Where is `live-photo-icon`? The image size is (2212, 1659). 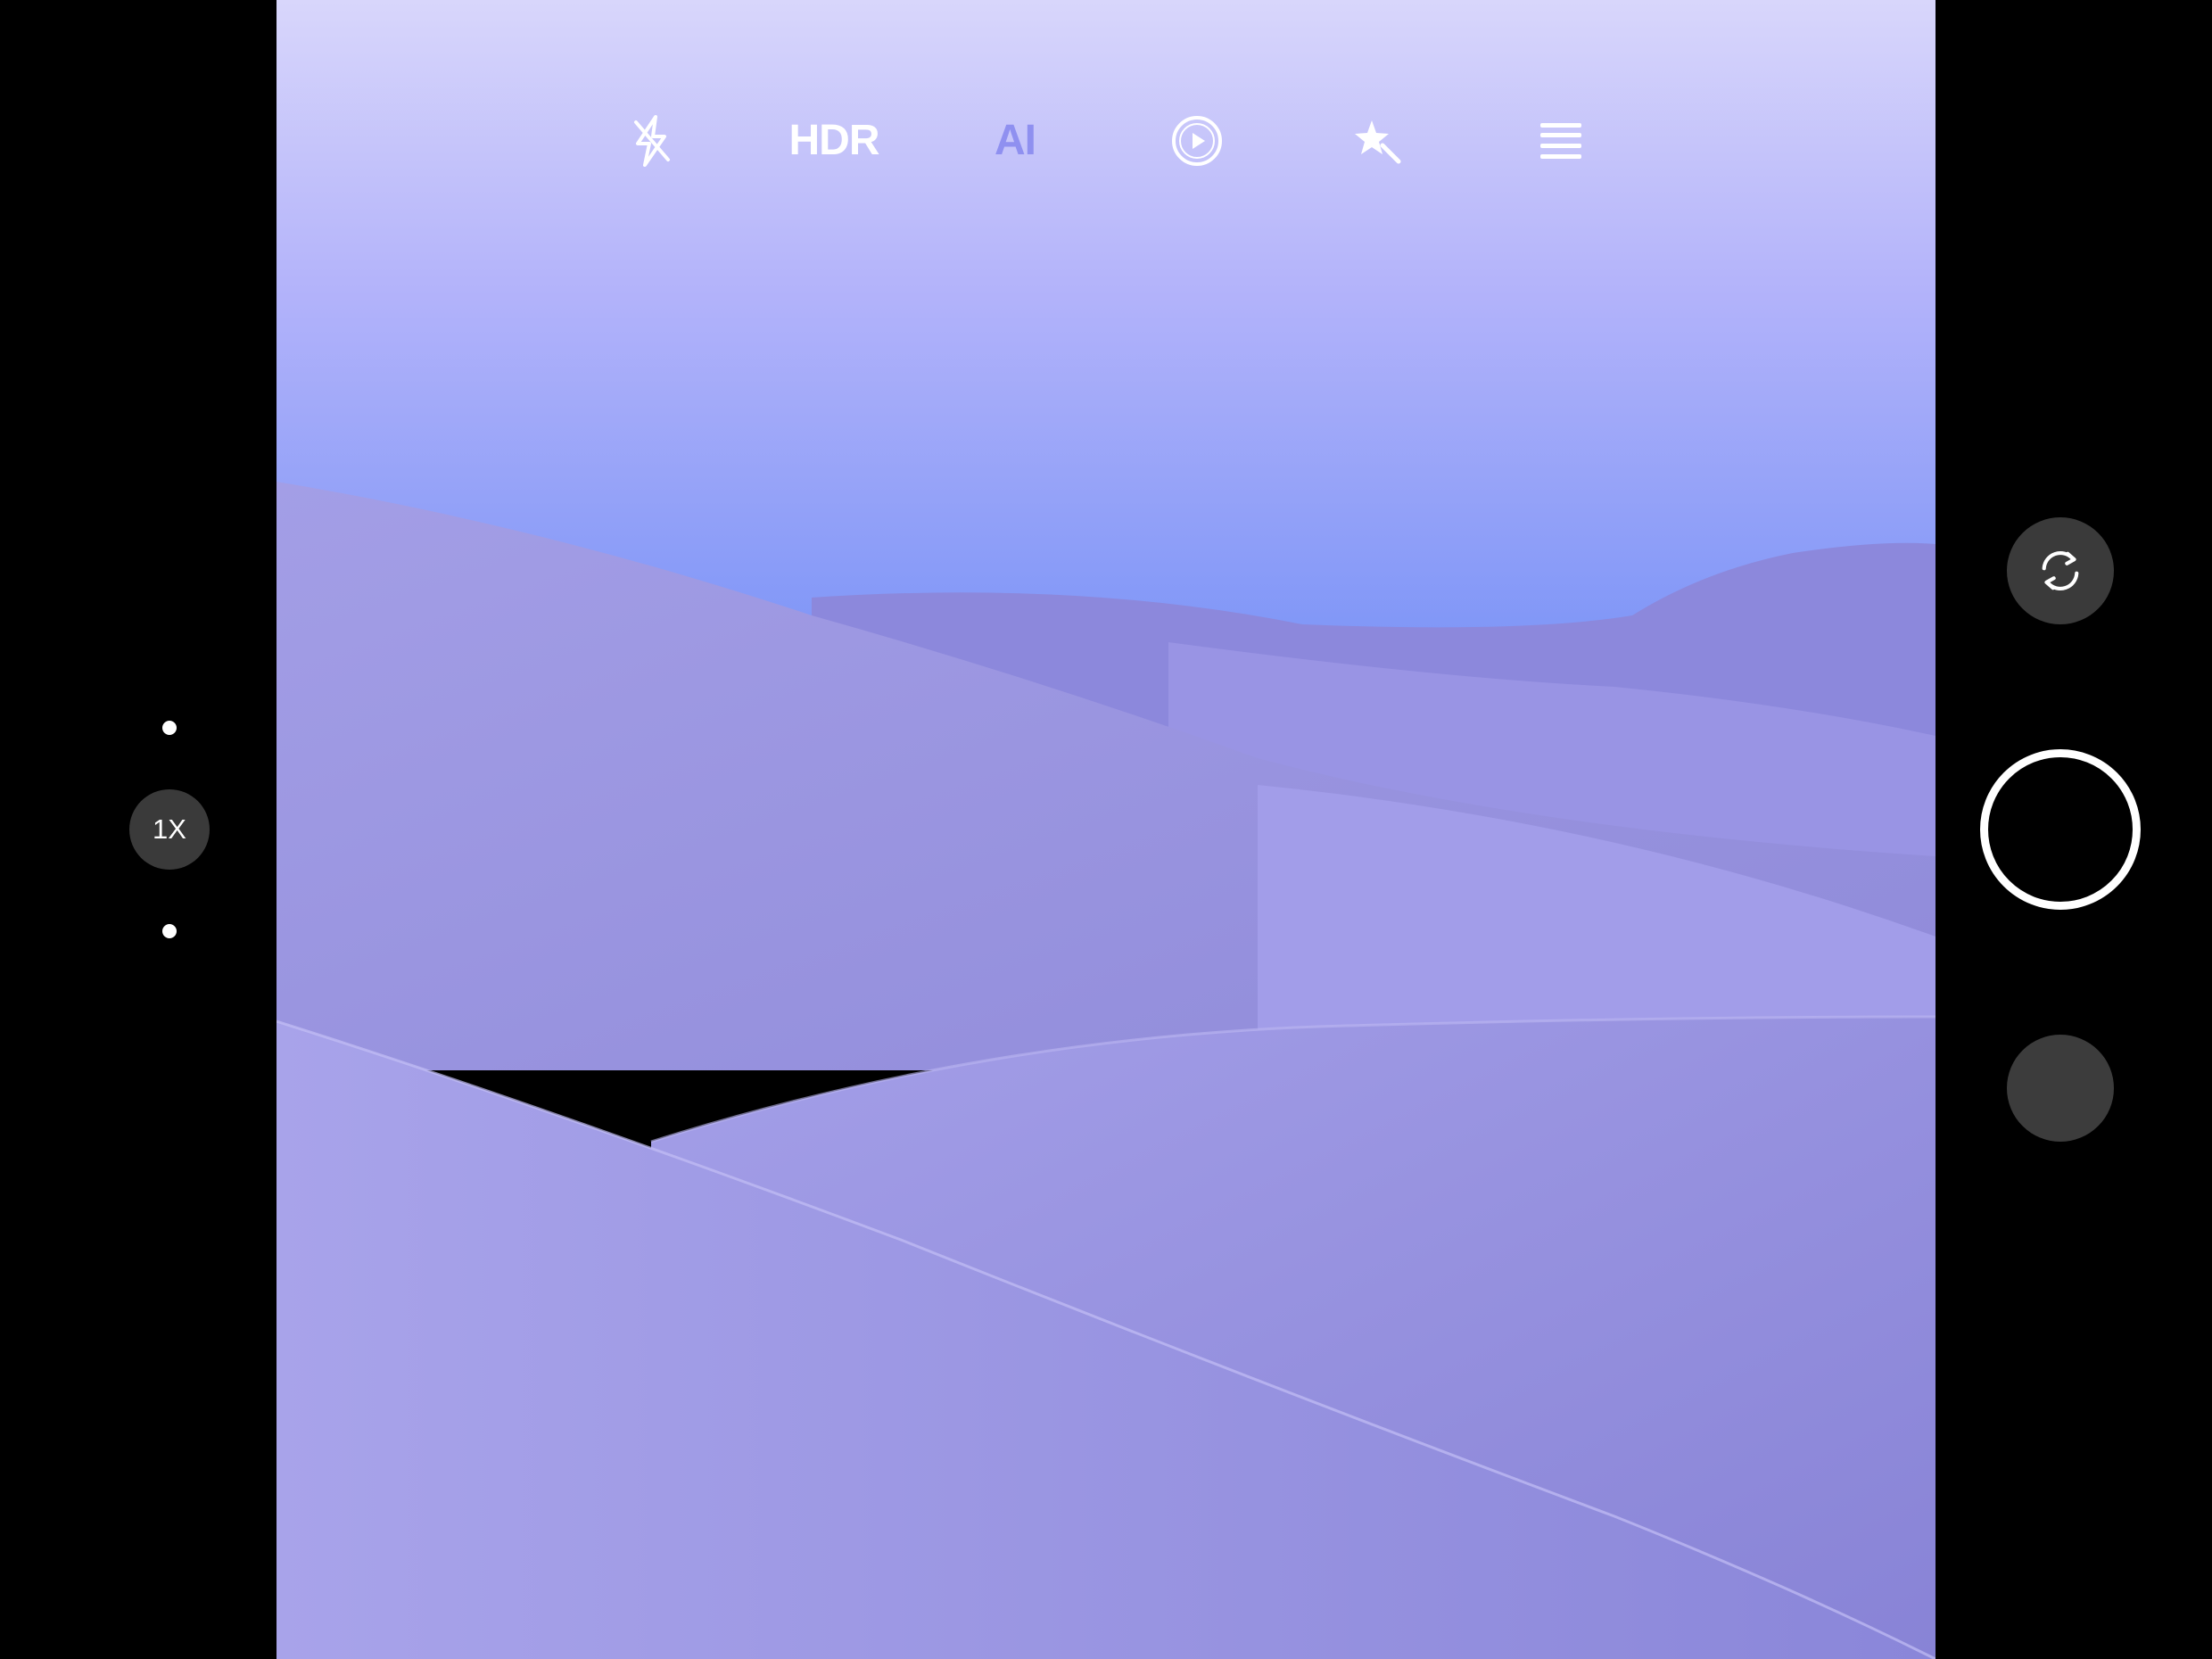
live-photo-icon is located at coordinates (1197, 141).